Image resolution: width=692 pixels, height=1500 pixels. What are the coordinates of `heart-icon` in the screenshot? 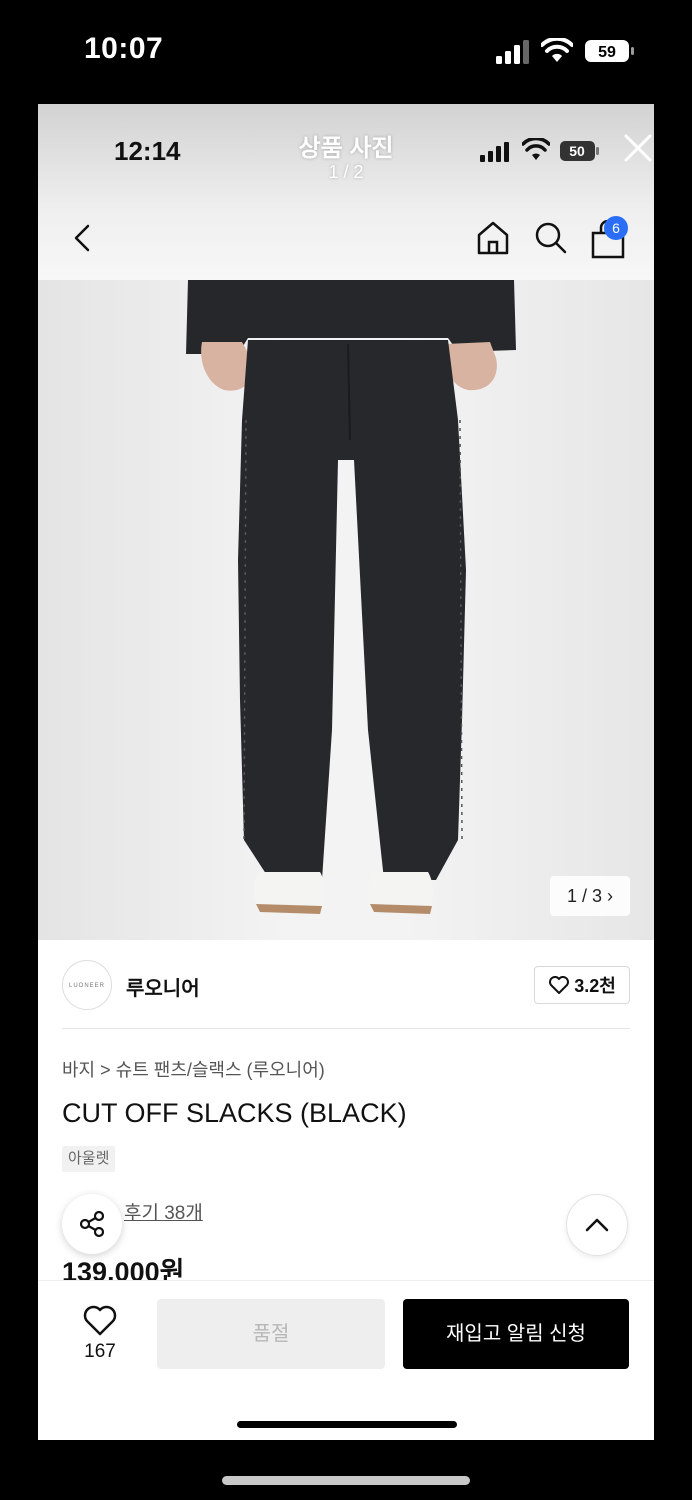 It's located at (559, 985).